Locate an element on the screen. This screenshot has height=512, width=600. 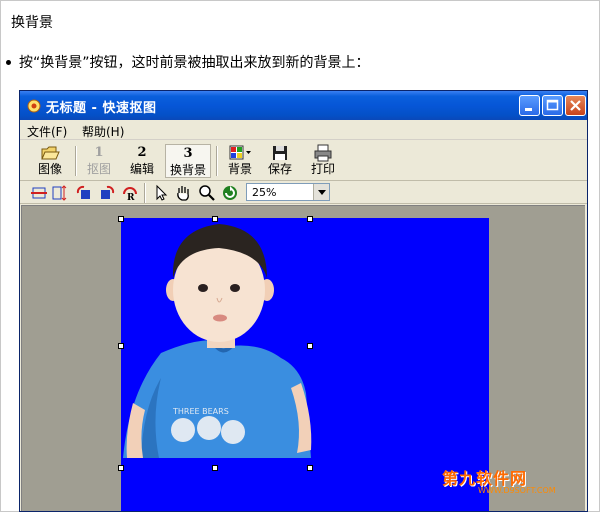
close-button is located at coordinates (575, 105).